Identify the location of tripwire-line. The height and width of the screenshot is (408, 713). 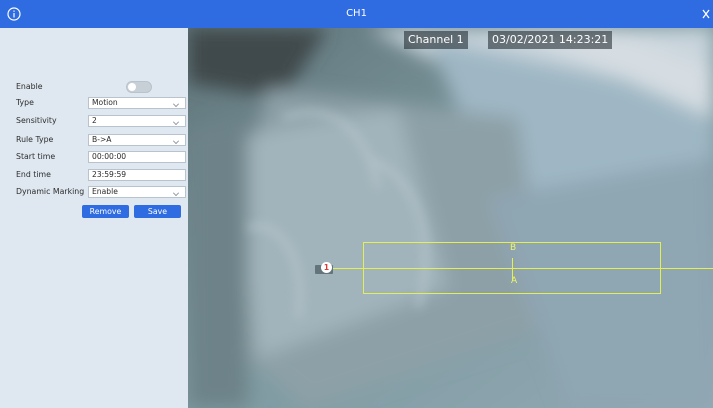
(522, 268).